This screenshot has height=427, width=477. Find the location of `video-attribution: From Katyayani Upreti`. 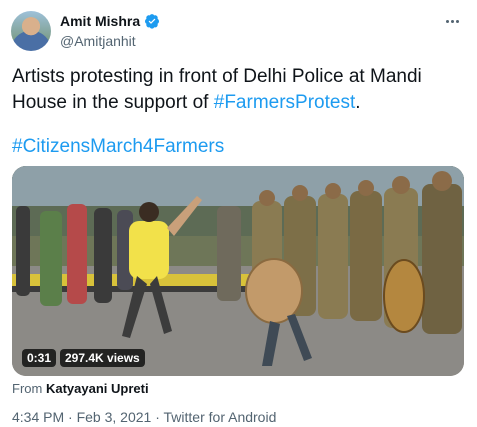

video-attribution: From Katyayani Upreti is located at coordinates (80, 388).